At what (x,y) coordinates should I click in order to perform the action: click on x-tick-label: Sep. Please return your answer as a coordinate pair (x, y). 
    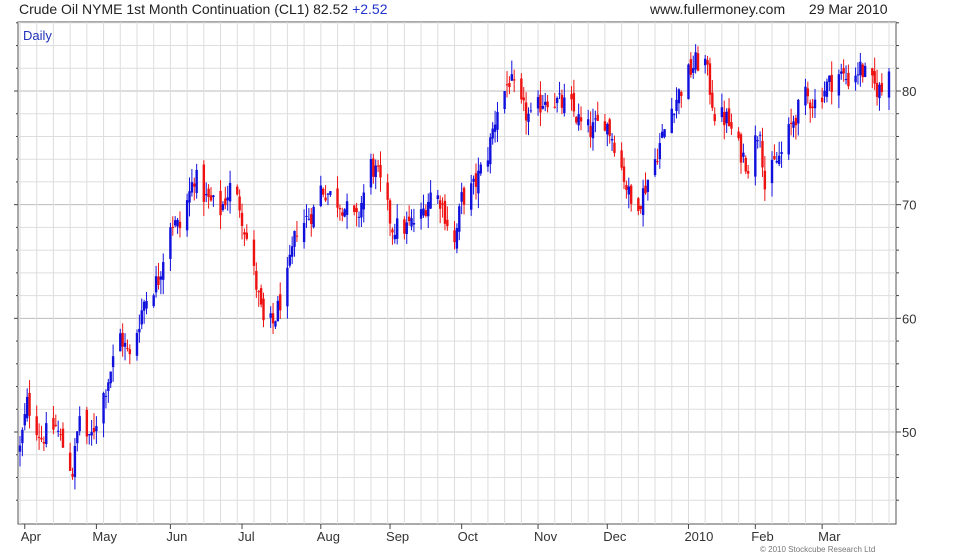
    Looking at the image, I should click on (397, 536).